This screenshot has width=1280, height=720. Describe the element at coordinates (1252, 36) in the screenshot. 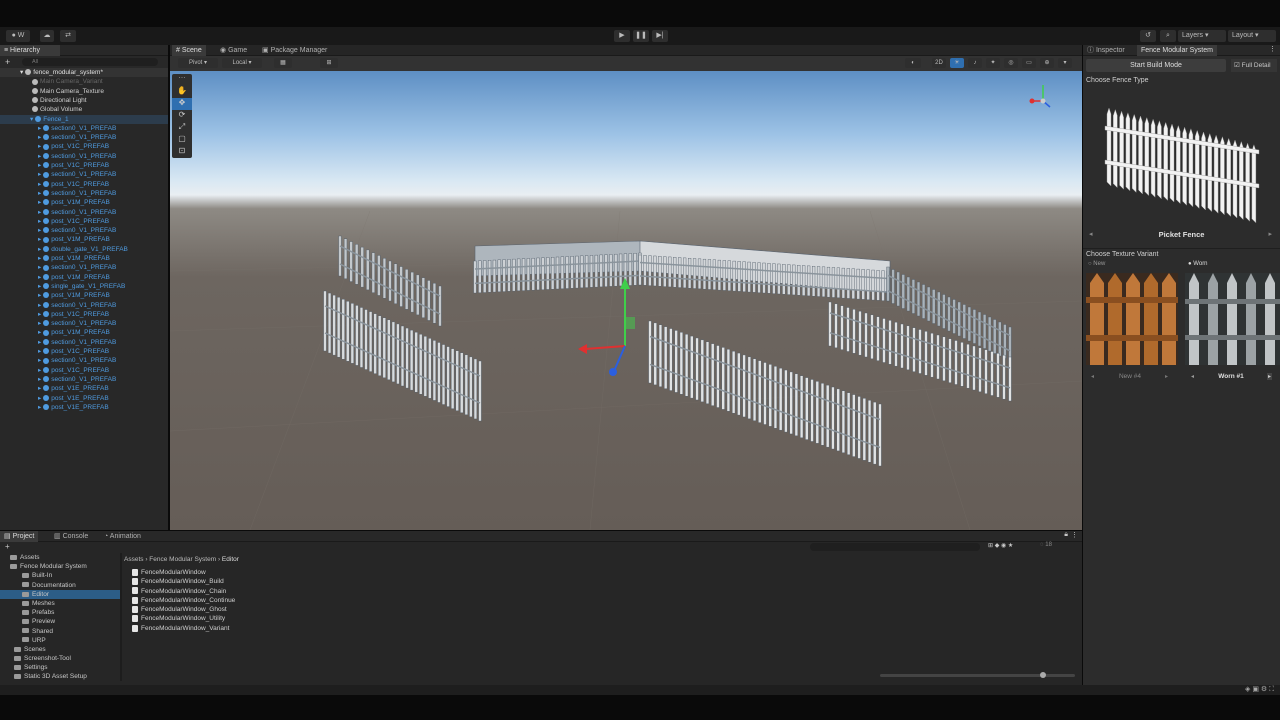

I see `layout-dropdown: Layout ▾` at that location.